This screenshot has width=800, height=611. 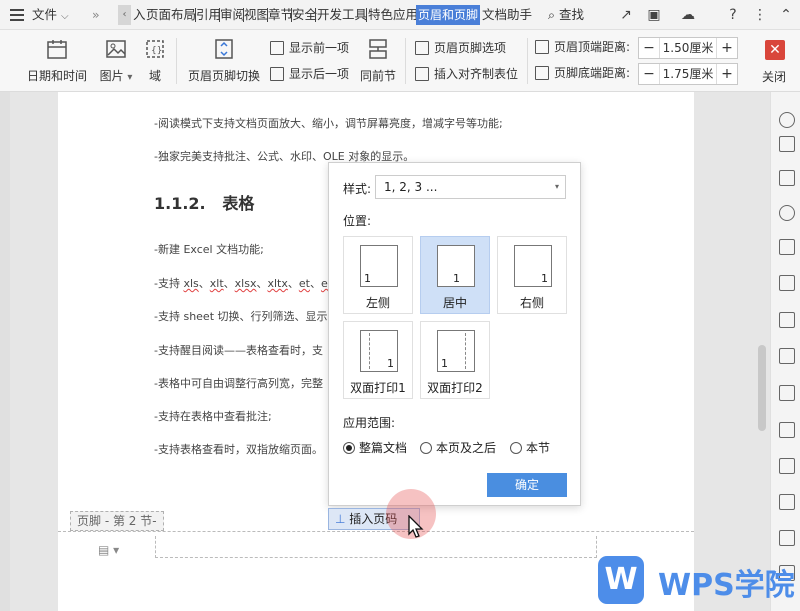 I want to click on shapes-icon, so click(x=787, y=213).